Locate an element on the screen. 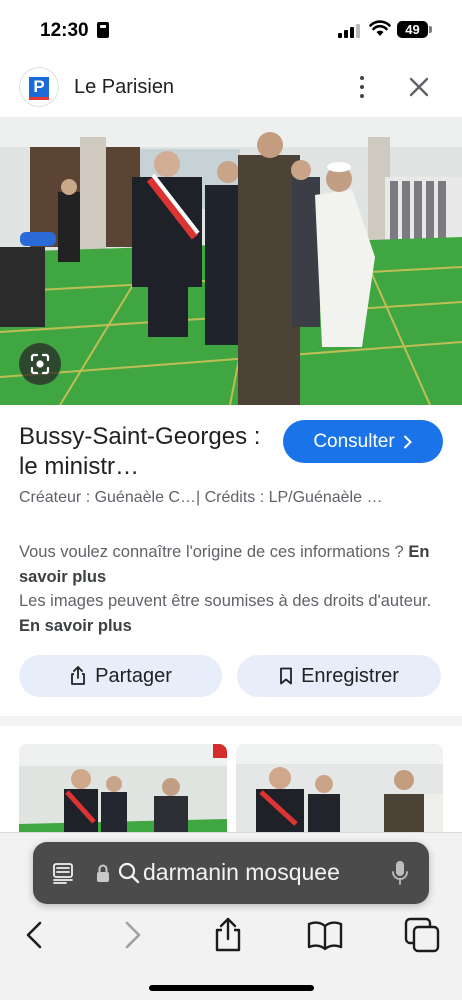  logo-accent-bar is located at coordinates (39, 98).